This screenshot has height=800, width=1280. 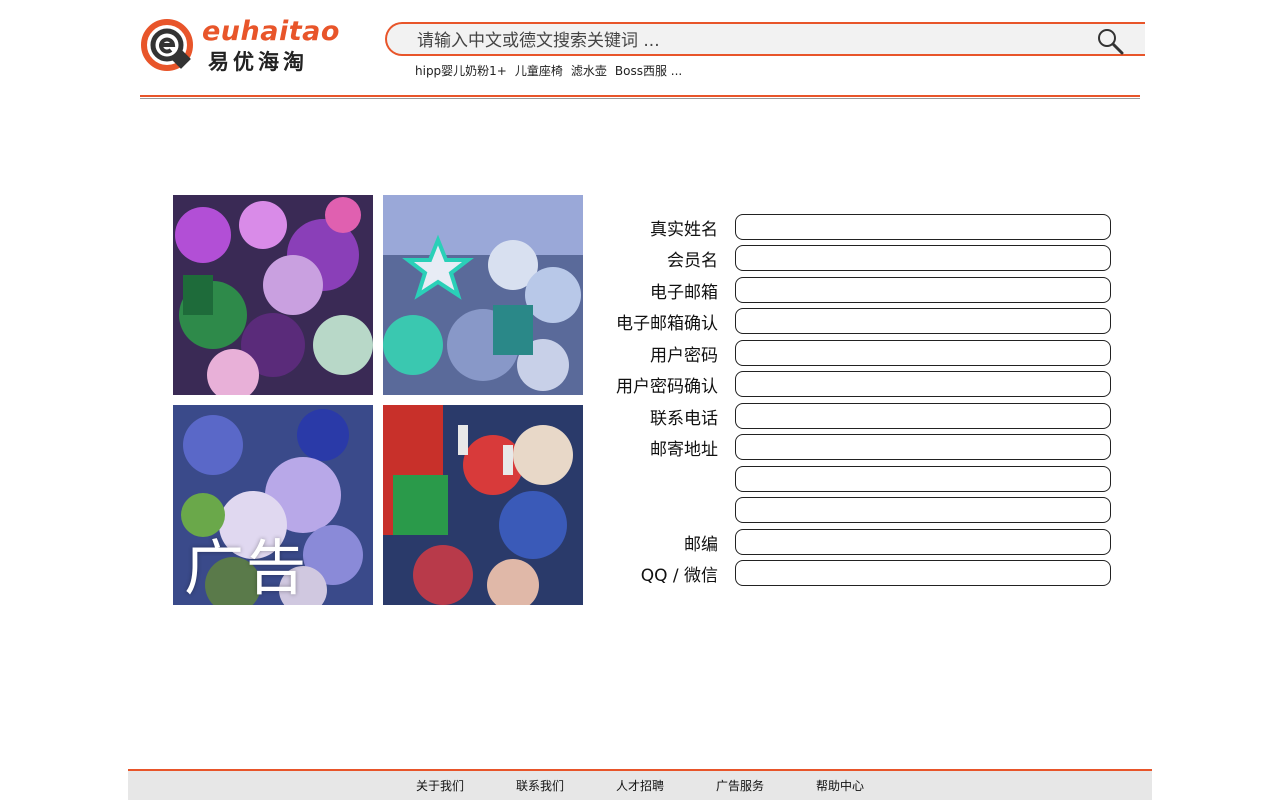 What do you see at coordinates (701, 545) in the screenshot?
I see `label-postcode: 邮编` at bounding box center [701, 545].